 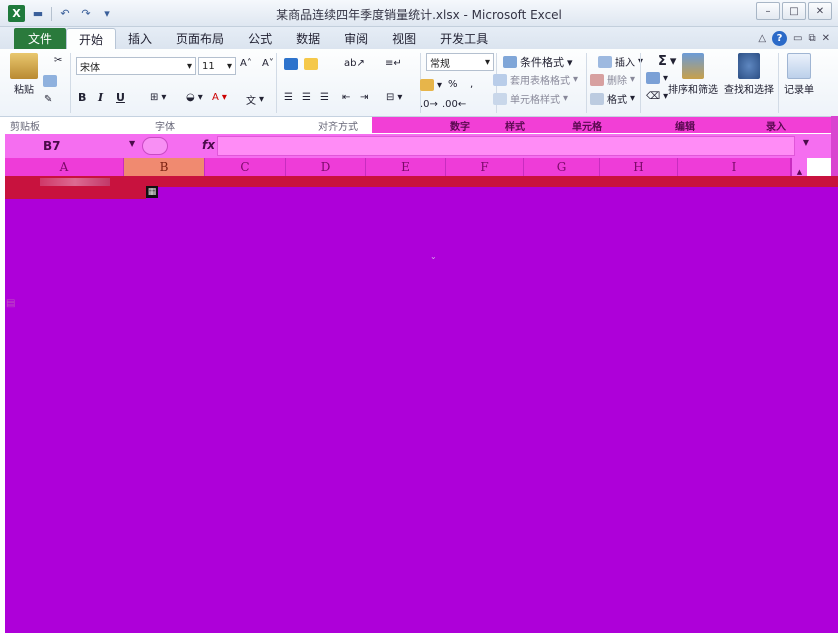 What do you see at coordinates (356, 38) in the screenshot?
I see `tab-review: 审阅` at bounding box center [356, 38].